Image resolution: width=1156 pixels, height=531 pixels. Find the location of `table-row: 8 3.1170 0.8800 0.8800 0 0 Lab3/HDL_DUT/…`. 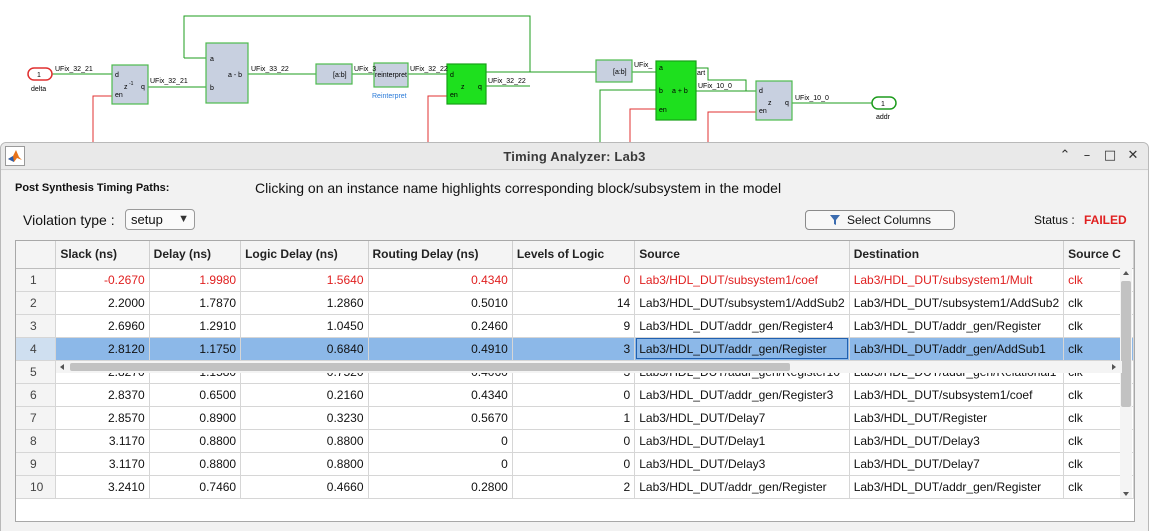

table-row: 8 3.1170 0.8800 0.8800 0 0 Lab3/HDL_DUT/… is located at coordinates (575, 441).